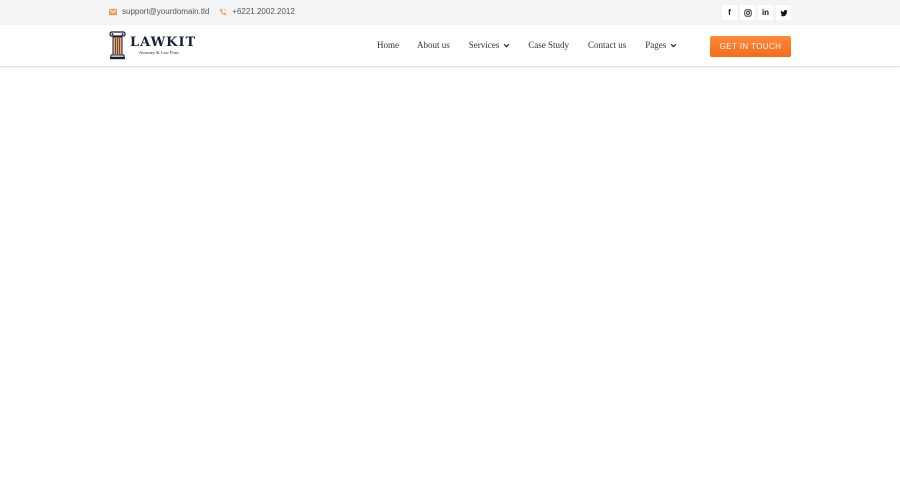  What do you see at coordinates (747, 12) in the screenshot?
I see `instagram-icon` at bounding box center [747, 12].